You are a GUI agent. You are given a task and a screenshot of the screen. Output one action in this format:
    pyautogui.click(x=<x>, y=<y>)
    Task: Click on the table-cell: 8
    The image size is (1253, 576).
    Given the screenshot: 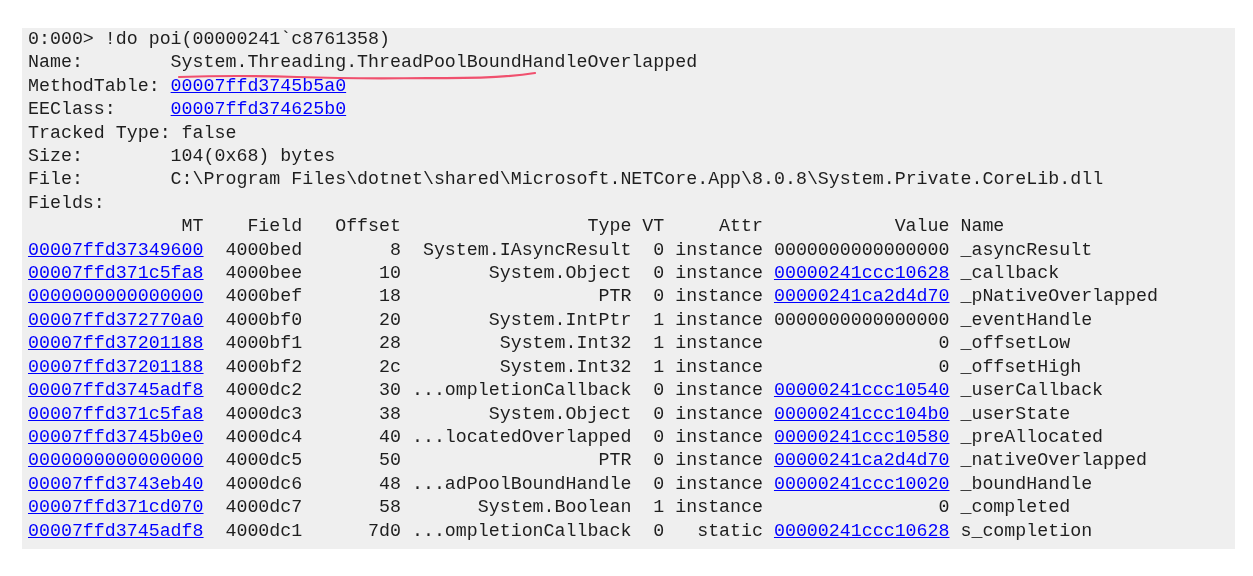 What is the action you would take?
    pyautogui.click(x=395, y=249)
    